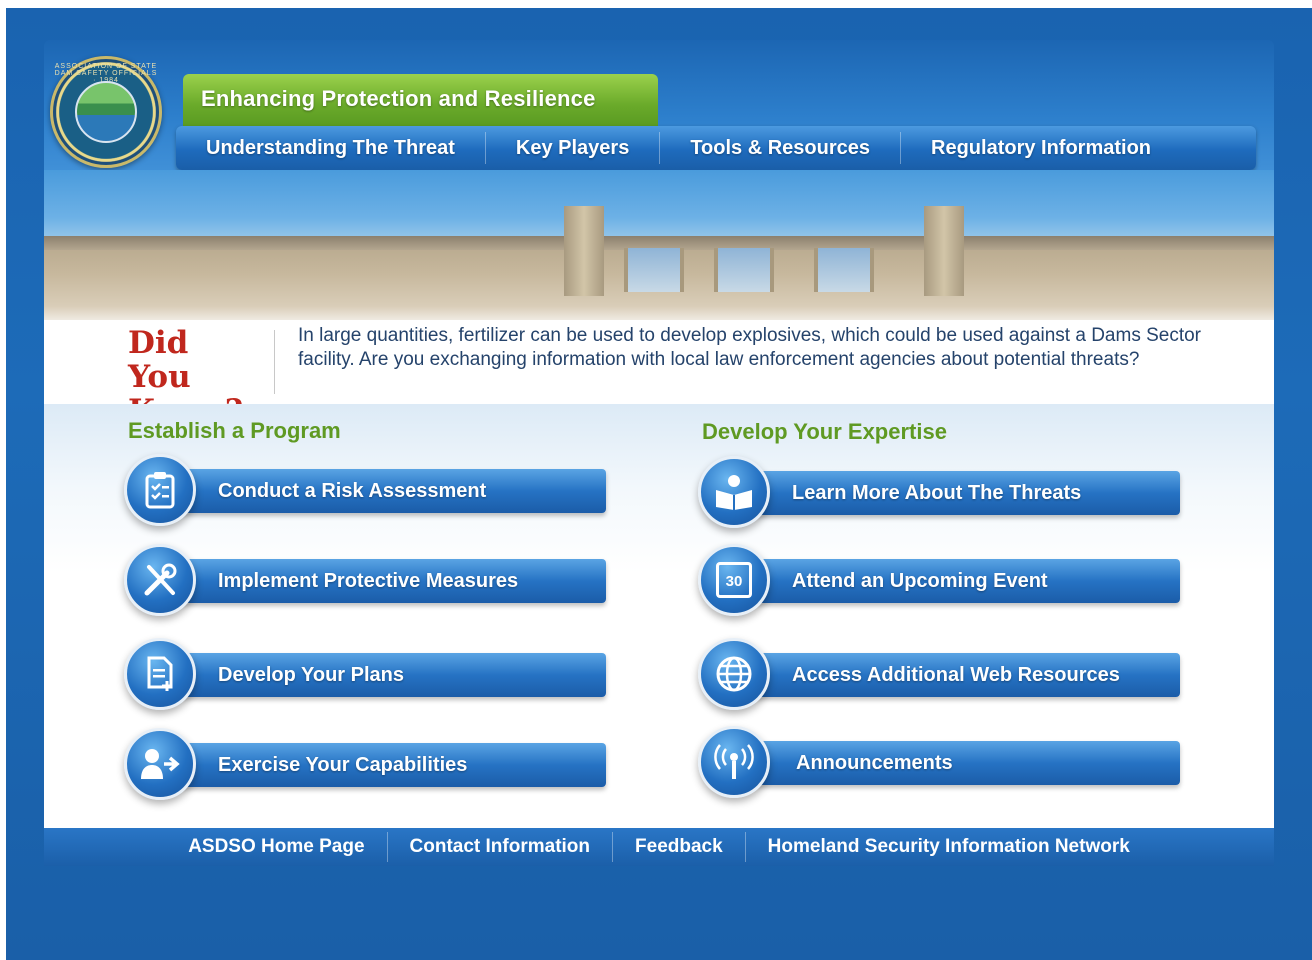 The width and height of the screenshot is (1312, 960). I want to click on site-tagline: Enhancing Protection and Resilience, so click(420, 100).